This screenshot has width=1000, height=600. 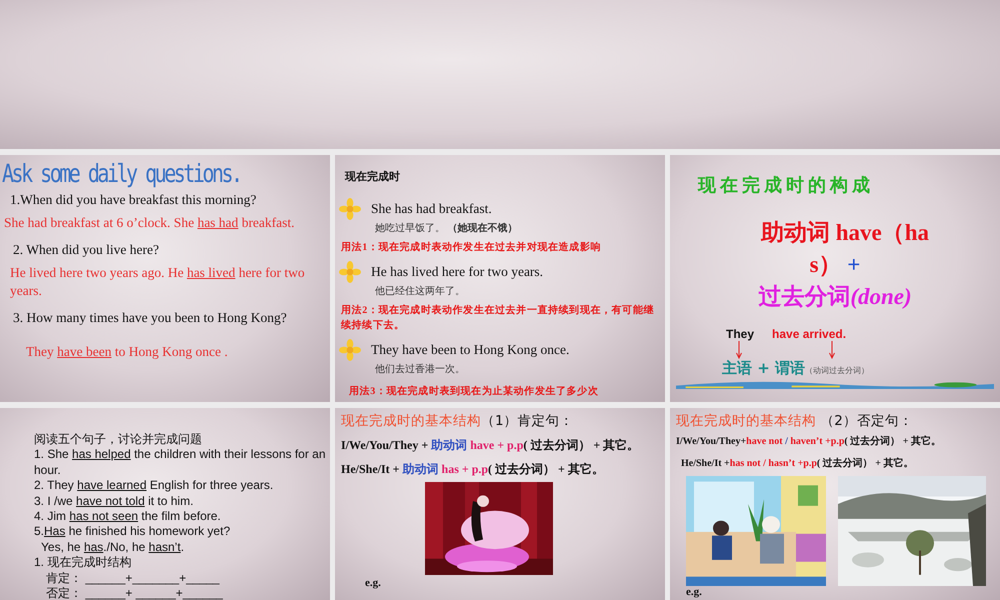 What do you see at coordinates (835, 504) in the screenshot?
I see `slide-thumbnail: 现在完成时的基本结构 （2）否定句： I/We/You/They+have not / haven’t +p.p( 过去分词） + 其它。 He/She/It +has not / hasn’t +p.p( 过去分词） + 其它。 e.g.` at bounding box center [835, 504].